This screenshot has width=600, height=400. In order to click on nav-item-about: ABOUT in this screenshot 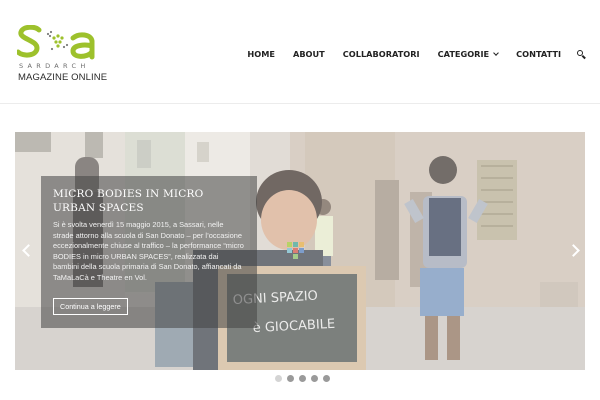, I will do `click(309, 54)`.